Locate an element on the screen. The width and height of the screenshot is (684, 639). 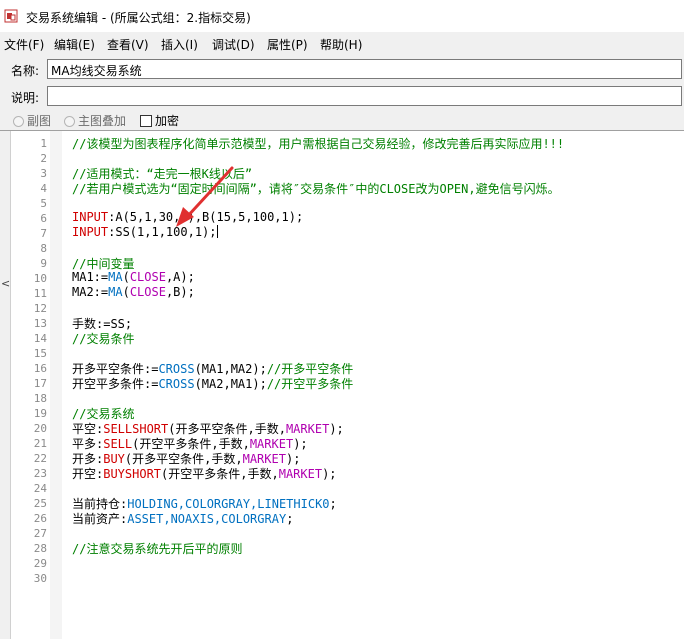
code-line-14: //交易条件 is located at coordinates (103, 339).